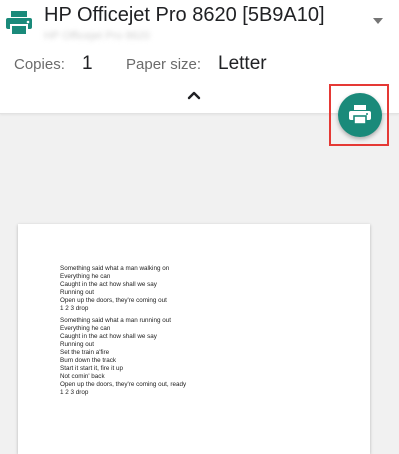  Describe the element at coordinates (164, 64) in the screenshot. I see `paper-size-label: Paper size:` at that location.